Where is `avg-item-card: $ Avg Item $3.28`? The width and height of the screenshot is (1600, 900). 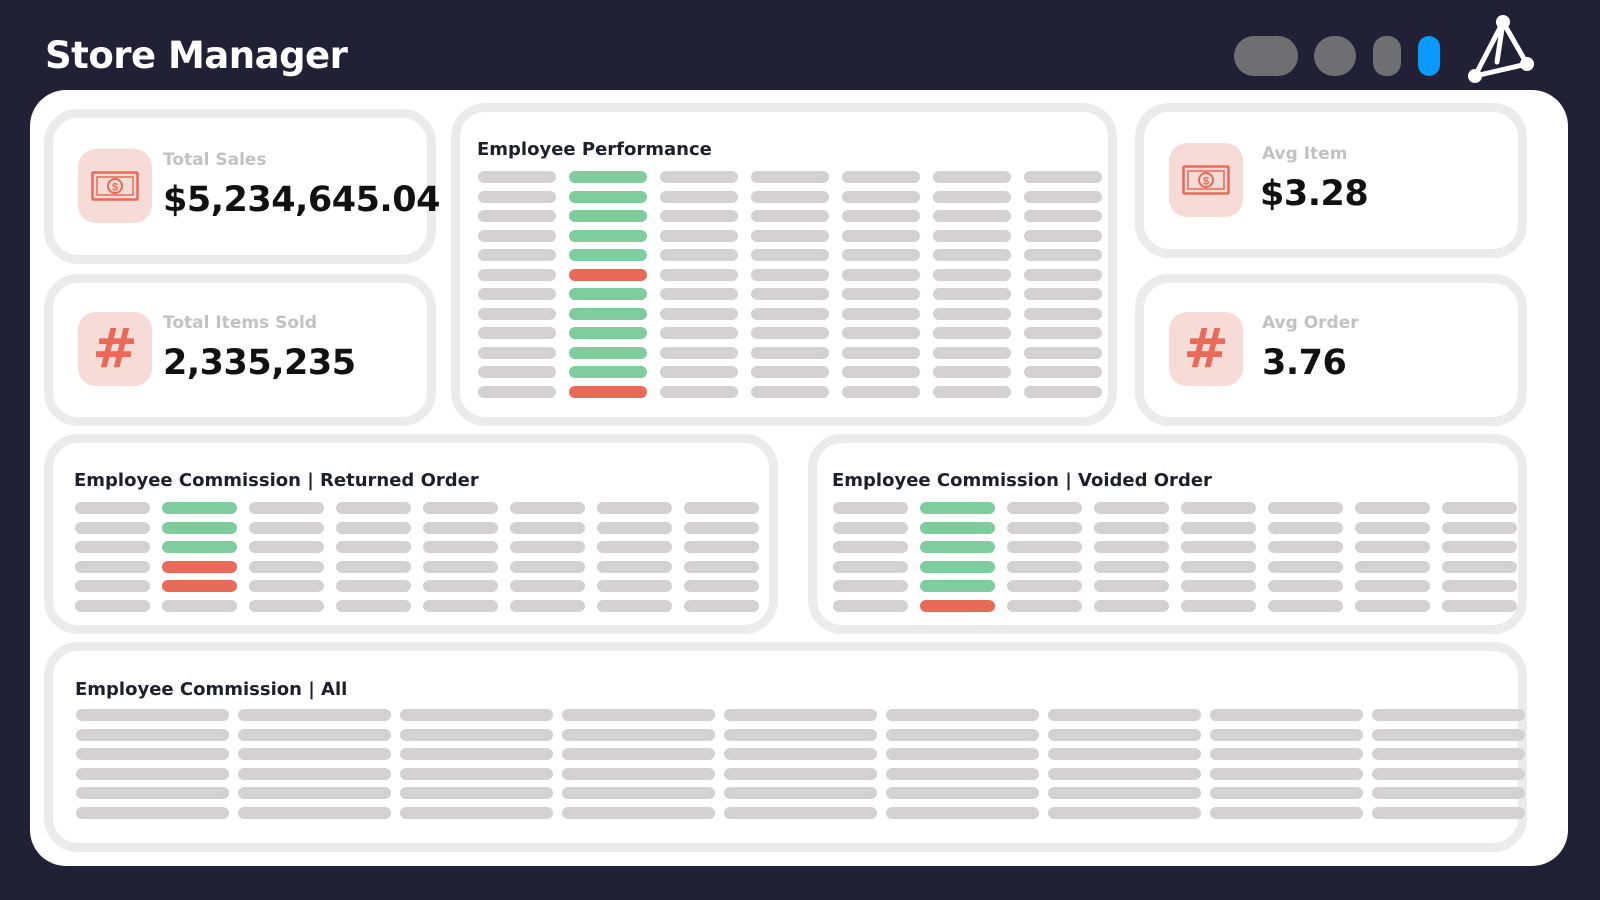 avg-item-card: $ Avg Item $3.28 is located at coordinates (1331, 180).